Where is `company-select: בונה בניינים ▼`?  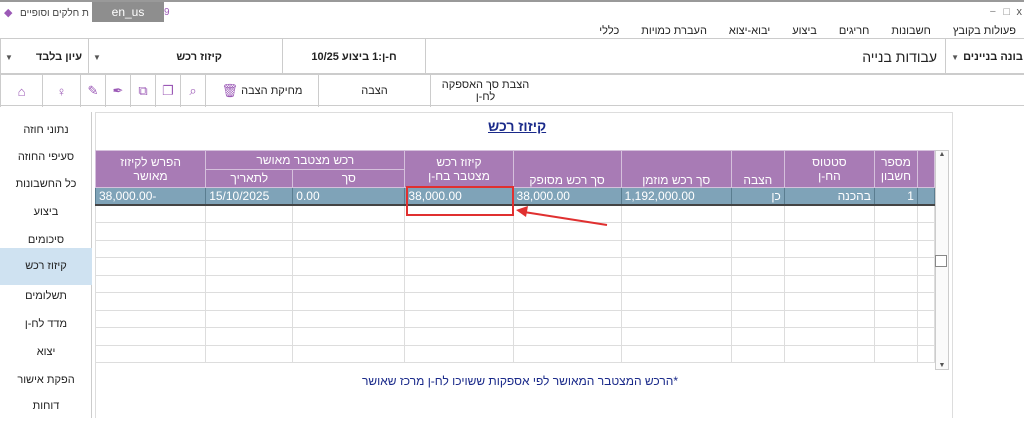
company-select: בונה בניינים ▼ is located at coordinates (984, 57).